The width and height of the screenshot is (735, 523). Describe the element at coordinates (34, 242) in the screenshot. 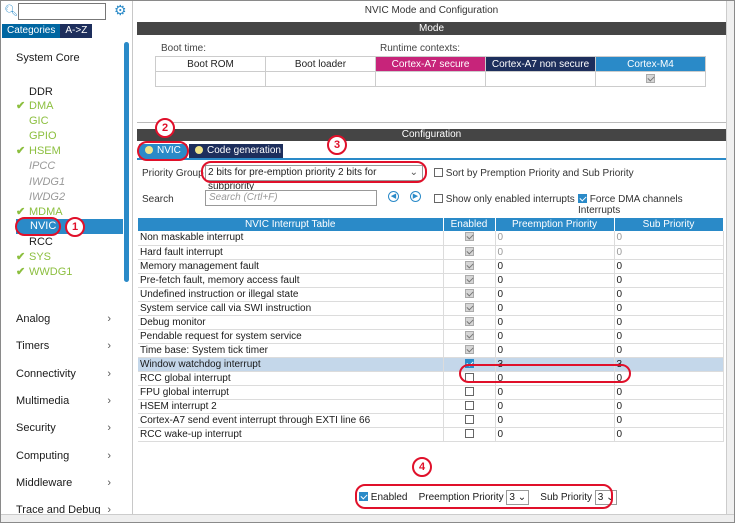

I see `sidebar-item-rcc: RCC` at that location.